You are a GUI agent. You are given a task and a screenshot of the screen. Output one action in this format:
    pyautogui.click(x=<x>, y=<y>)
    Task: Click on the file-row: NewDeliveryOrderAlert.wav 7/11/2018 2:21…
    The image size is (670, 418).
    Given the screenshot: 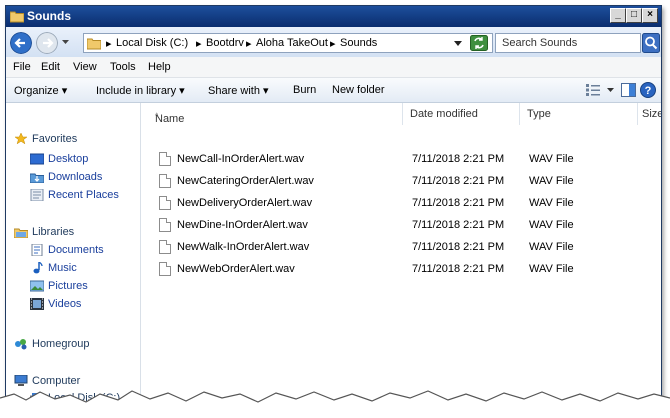 What is the action you would take?
    pyautogui.click(x=391, y=203)
    